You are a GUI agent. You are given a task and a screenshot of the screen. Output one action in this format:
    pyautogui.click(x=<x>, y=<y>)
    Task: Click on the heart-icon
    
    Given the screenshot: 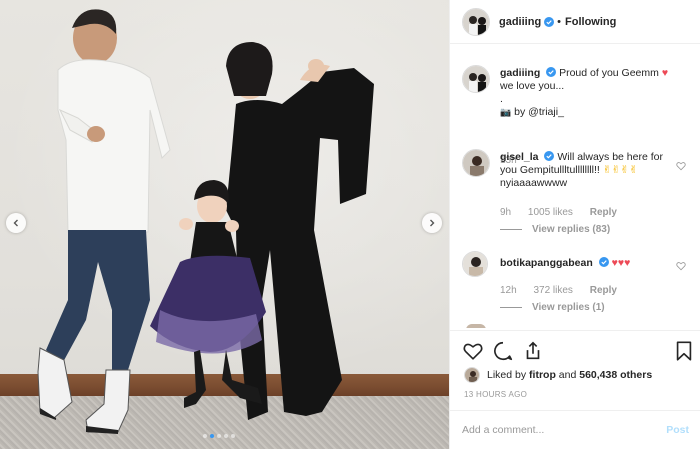 What is the action you would take?
    pyautogui.click(x=473, y=351)
    